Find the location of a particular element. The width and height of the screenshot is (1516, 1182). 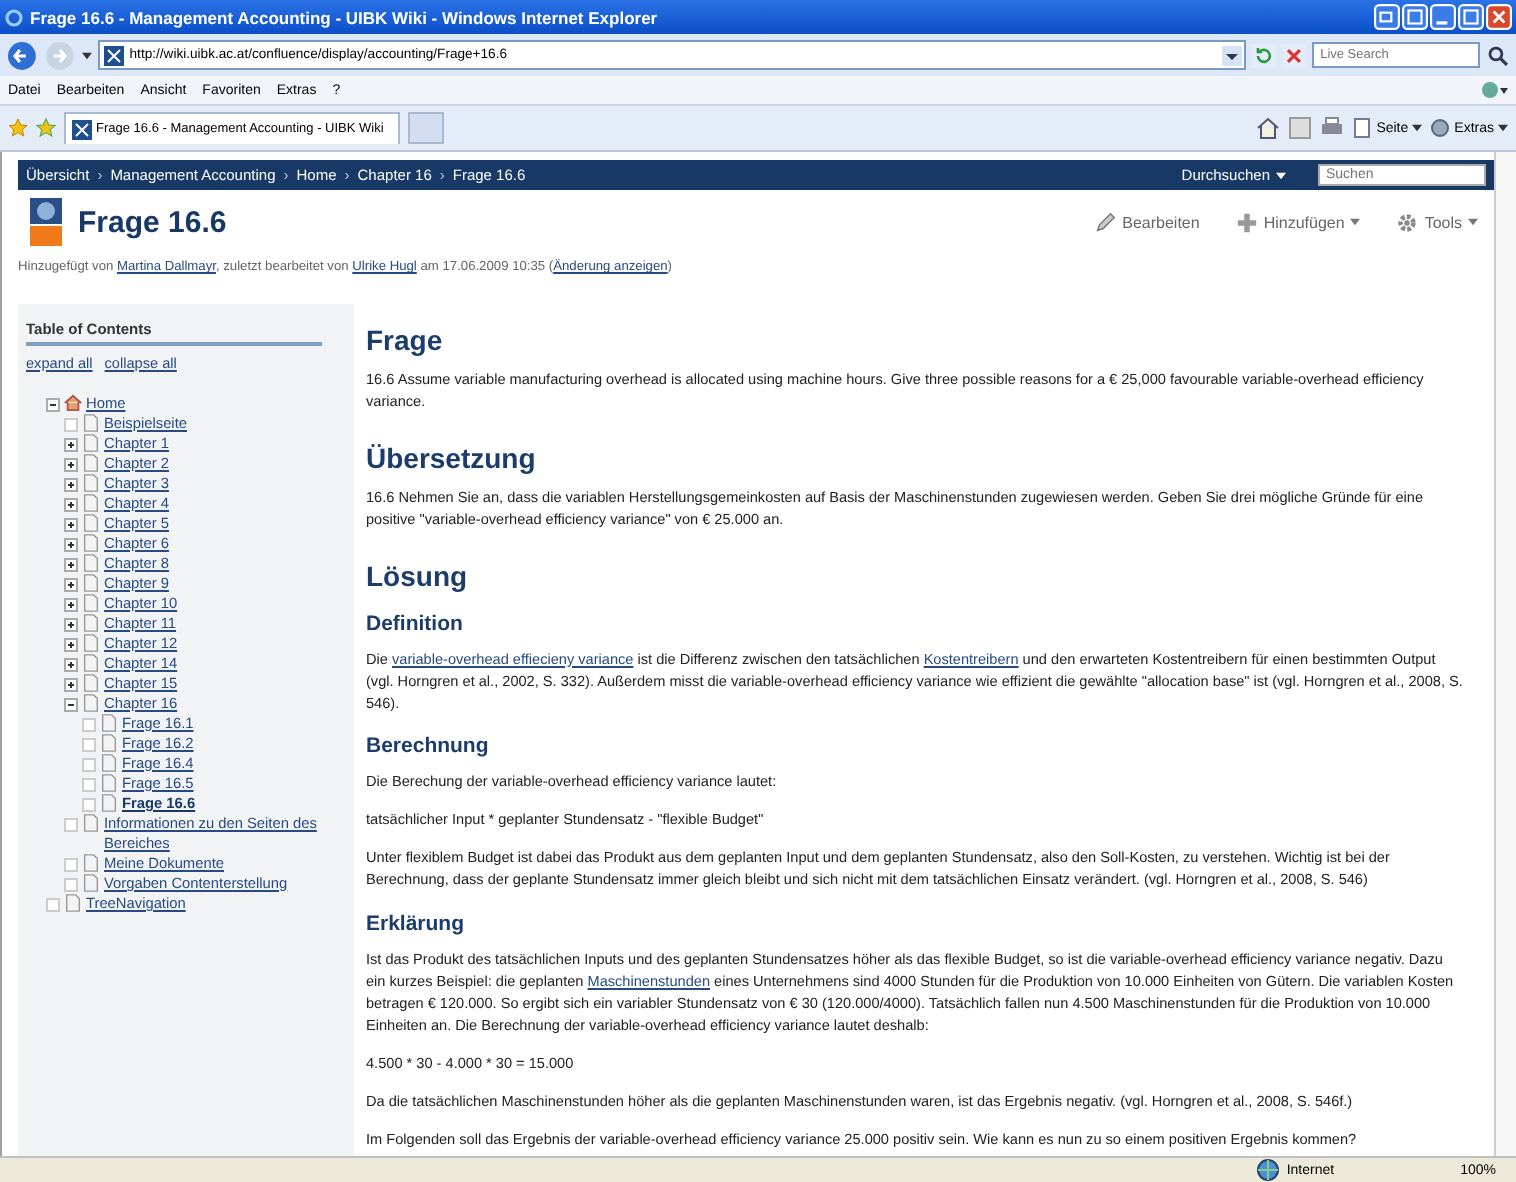

back-icon is located at coordinates (22, 55).